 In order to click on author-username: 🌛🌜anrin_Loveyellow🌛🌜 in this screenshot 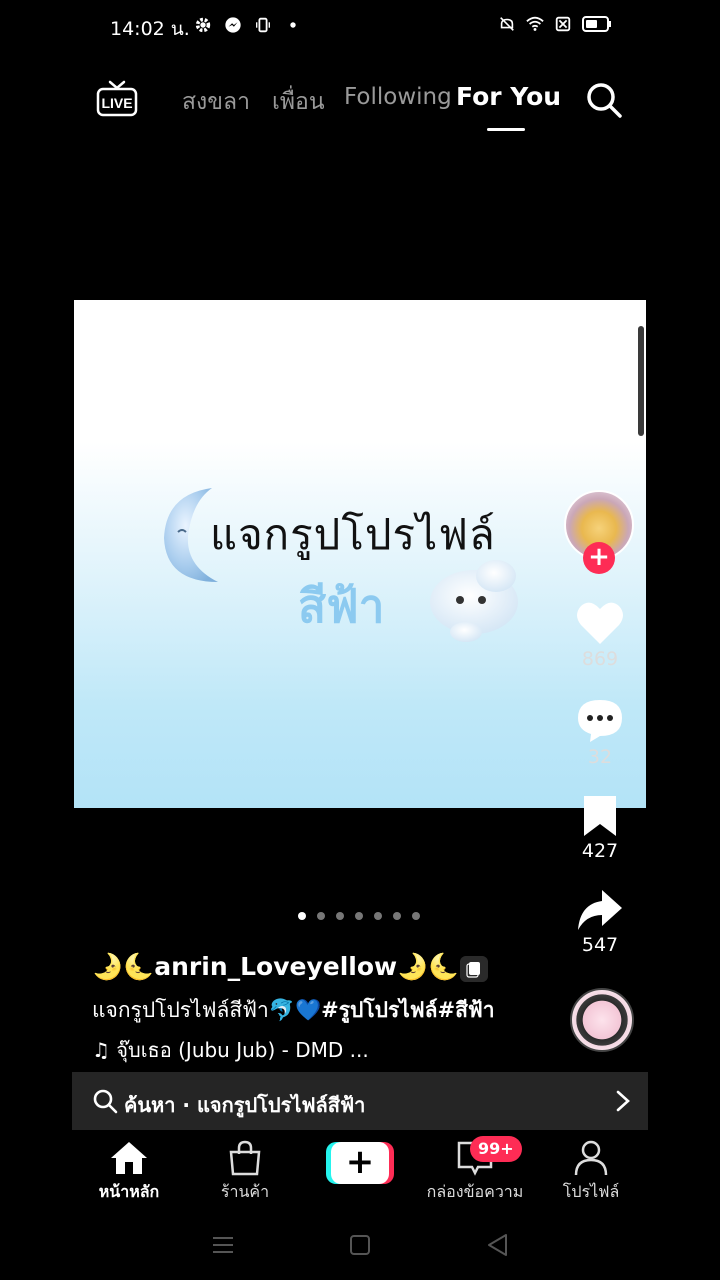, I will do `click(275, 967)`.